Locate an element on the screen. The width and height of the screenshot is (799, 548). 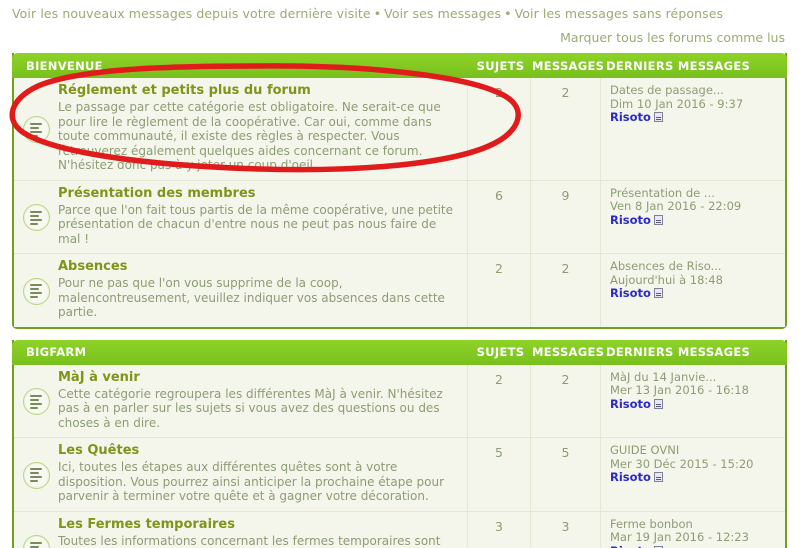
category-title: BIGFARM is located at coordinates (56, 352).